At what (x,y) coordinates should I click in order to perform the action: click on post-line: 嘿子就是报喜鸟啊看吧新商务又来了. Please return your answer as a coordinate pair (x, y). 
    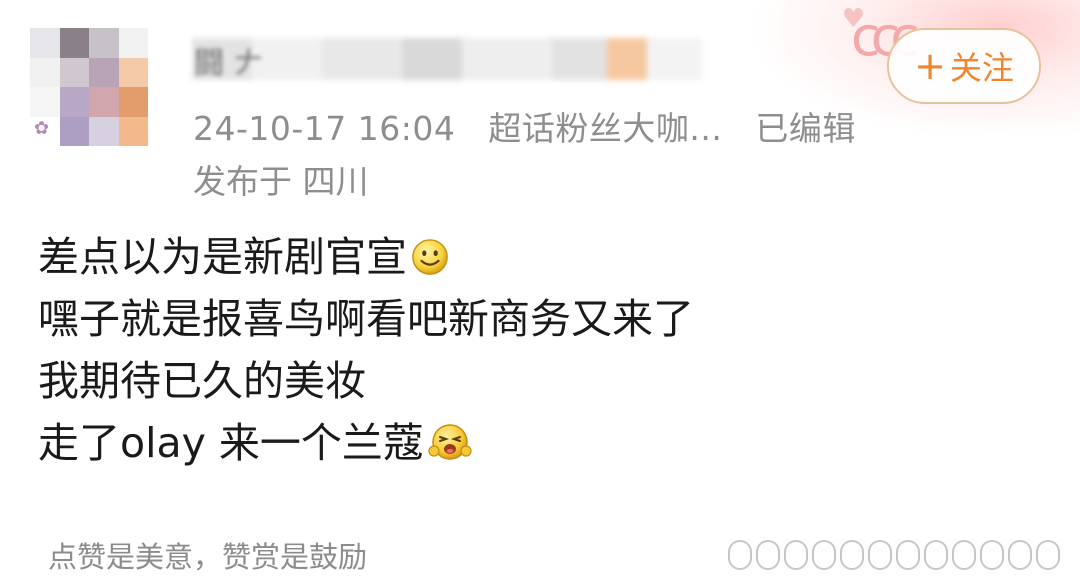
    Looking at the image, I should click on (366, 319).